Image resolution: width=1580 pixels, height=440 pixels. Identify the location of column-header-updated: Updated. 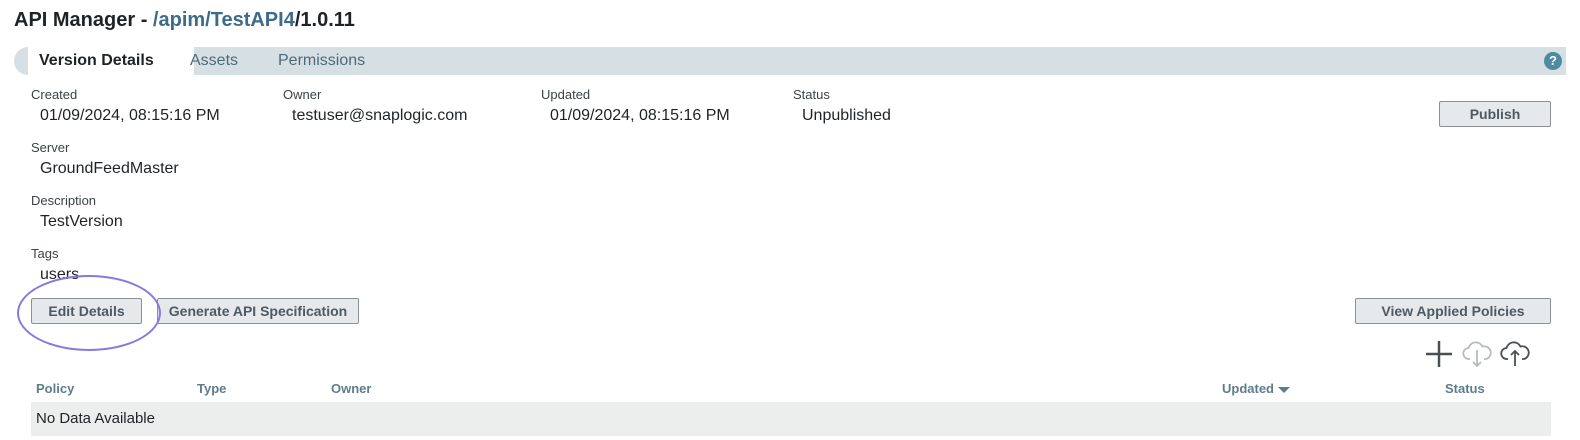
(1256, 388).